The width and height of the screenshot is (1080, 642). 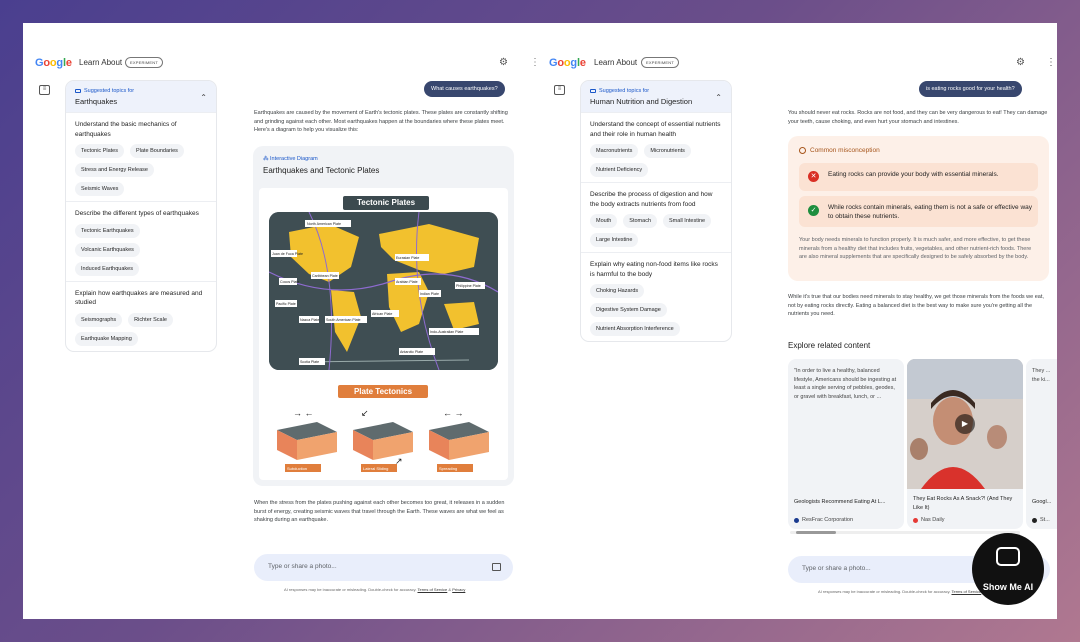 I want to click on card-source: Nas Daily, so click(x=929, y=520).